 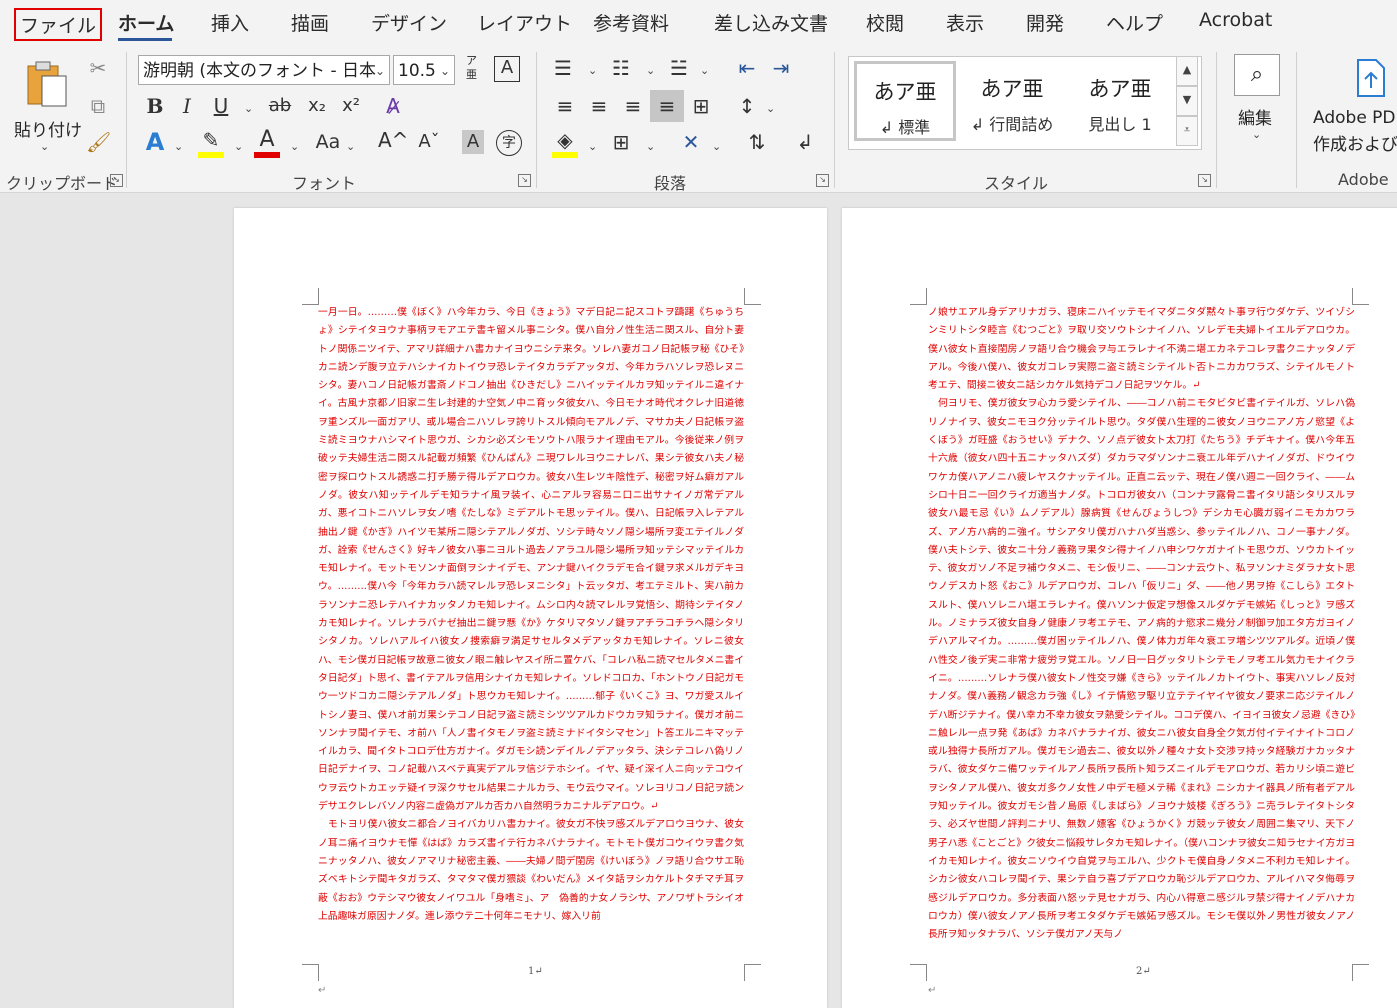 I want to click on tab-draw: 描画, so click(x=310, y=22).